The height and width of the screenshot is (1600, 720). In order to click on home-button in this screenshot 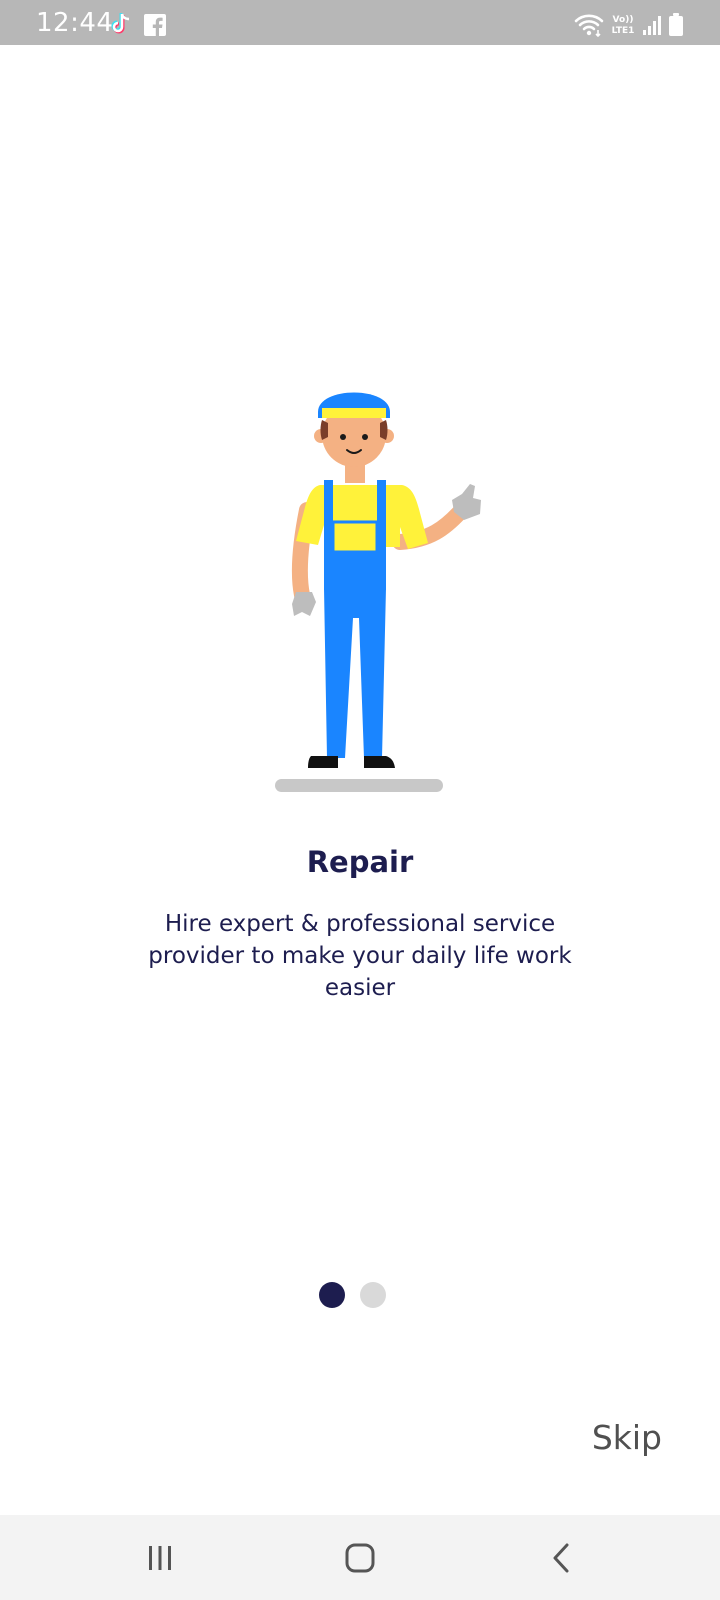, I will do `click(360, 1557)`.